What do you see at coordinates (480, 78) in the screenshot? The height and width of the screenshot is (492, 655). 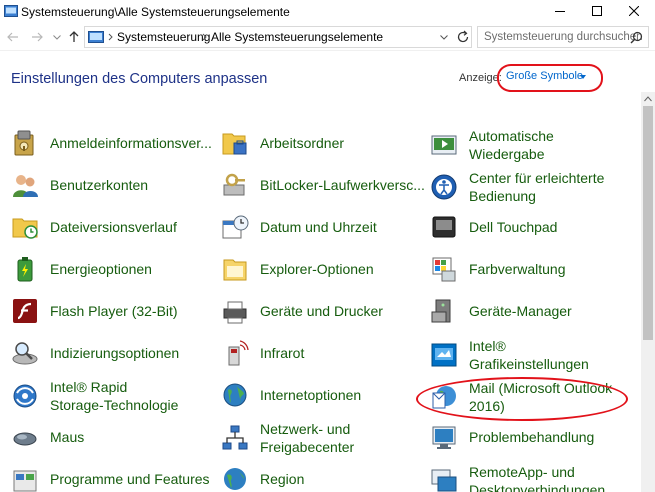 I see `view-label: Anzeige:` at bounding box center [480, 78].